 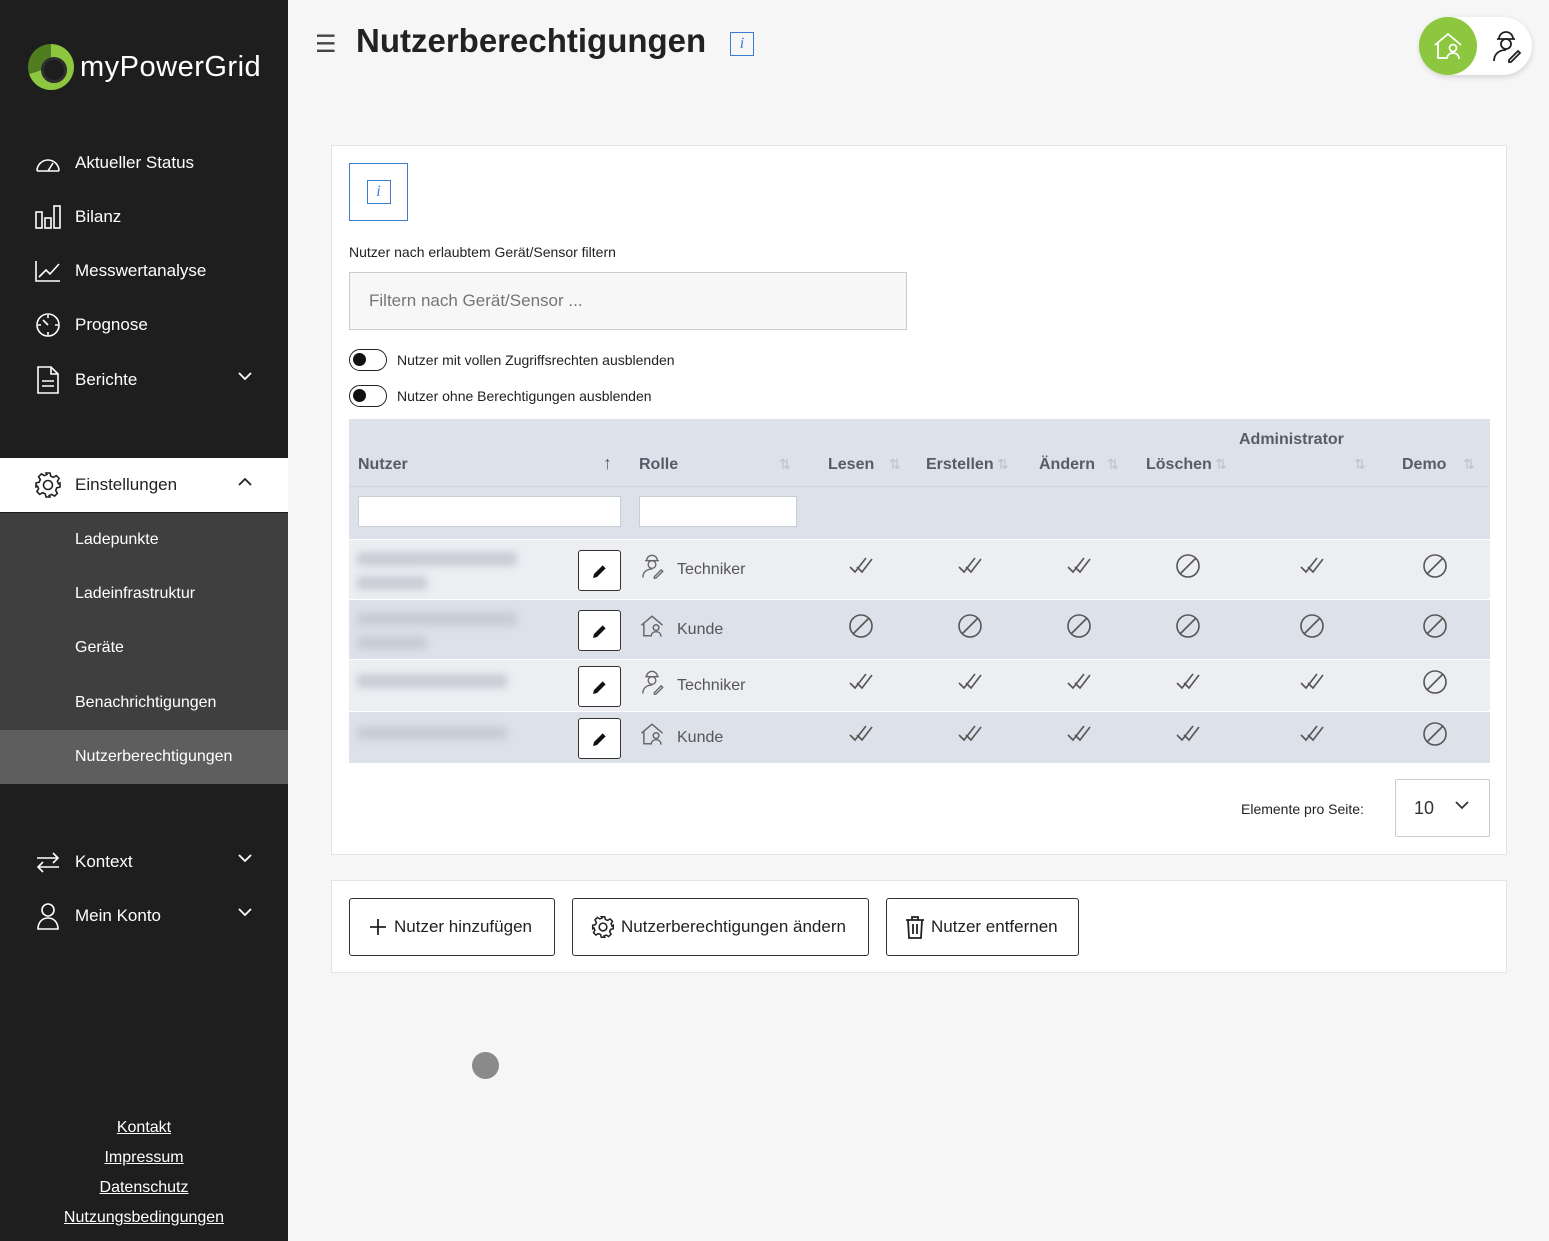 What do you see at coordinates (851, 465) in the screenshot?
I see `column-header-read: Lesen` at bounding box center [851, 465].